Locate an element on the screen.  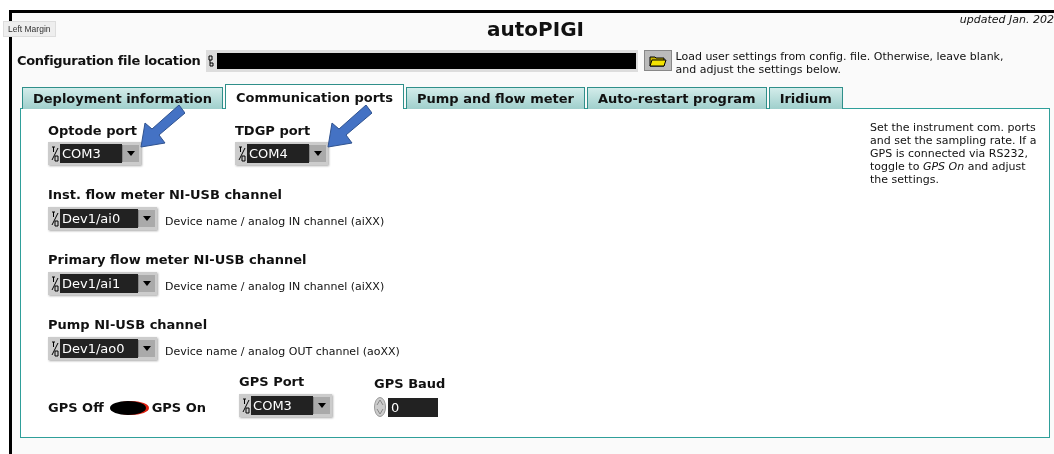
config-label: Configuration file location is located at coordinates (109, 60).